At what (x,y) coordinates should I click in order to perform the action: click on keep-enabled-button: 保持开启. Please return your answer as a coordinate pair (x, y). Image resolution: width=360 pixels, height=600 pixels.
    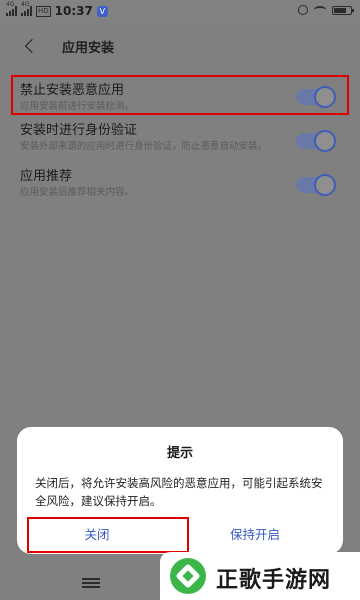
    Looking at the image, I should click on (255, 533).